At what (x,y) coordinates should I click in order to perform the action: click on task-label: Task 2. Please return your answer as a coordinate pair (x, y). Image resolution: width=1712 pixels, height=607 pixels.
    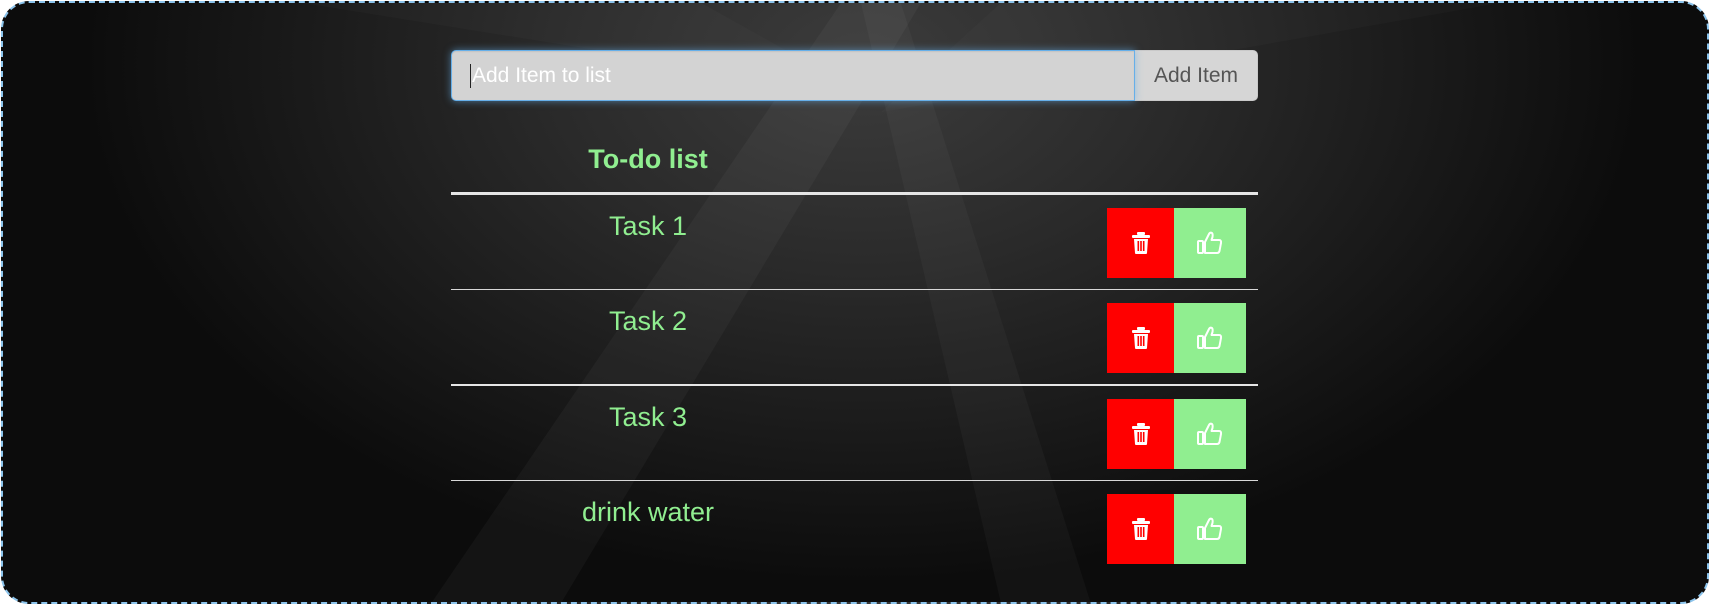
    Looking at the image, I should click on (648, 321).